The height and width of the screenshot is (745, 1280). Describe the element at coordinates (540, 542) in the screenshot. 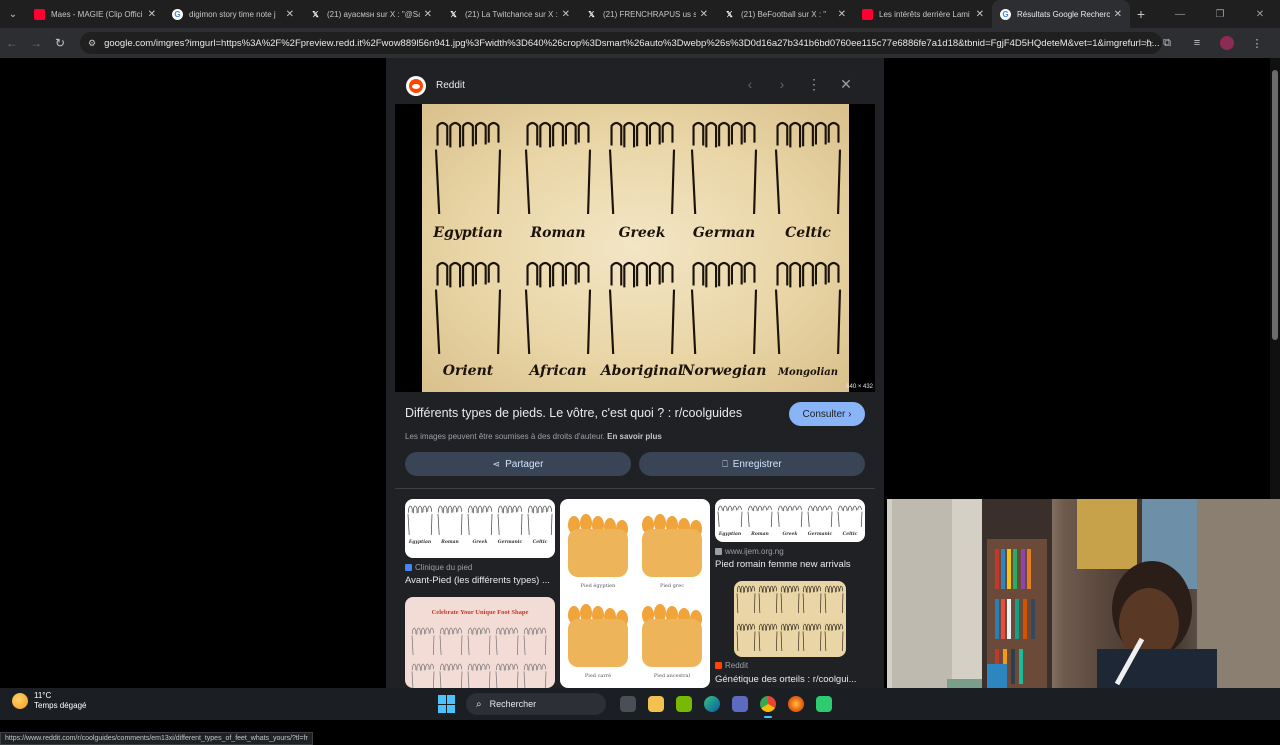

I see `thumb-label: Celtic` at that location.